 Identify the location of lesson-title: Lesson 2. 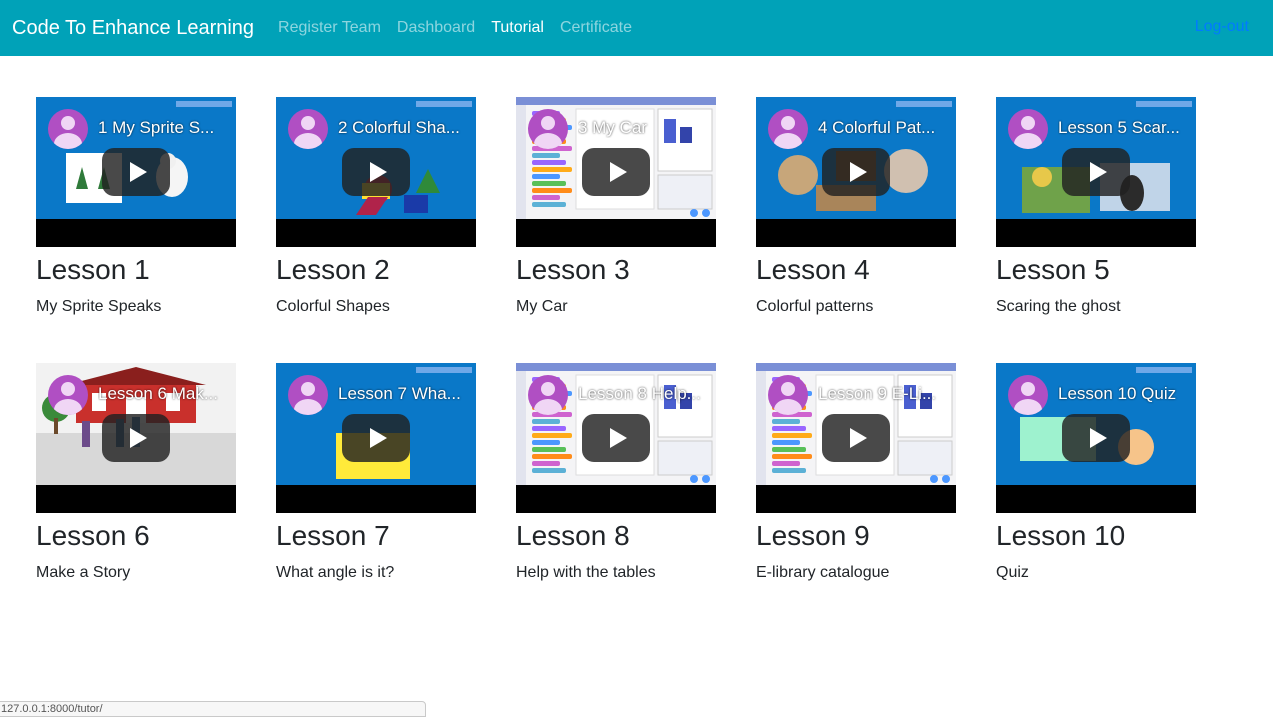
(333, 269).